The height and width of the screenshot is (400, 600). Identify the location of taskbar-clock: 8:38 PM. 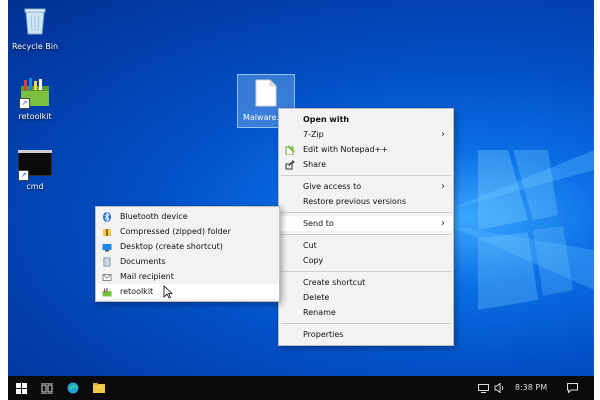
(531, 388).